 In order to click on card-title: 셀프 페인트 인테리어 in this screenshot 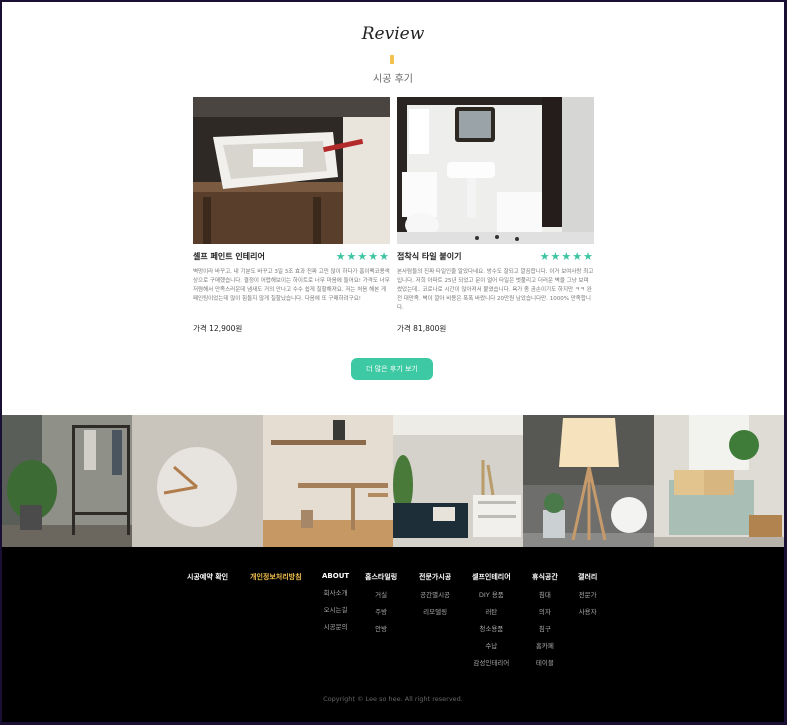, I will do `click(229, 256)`.